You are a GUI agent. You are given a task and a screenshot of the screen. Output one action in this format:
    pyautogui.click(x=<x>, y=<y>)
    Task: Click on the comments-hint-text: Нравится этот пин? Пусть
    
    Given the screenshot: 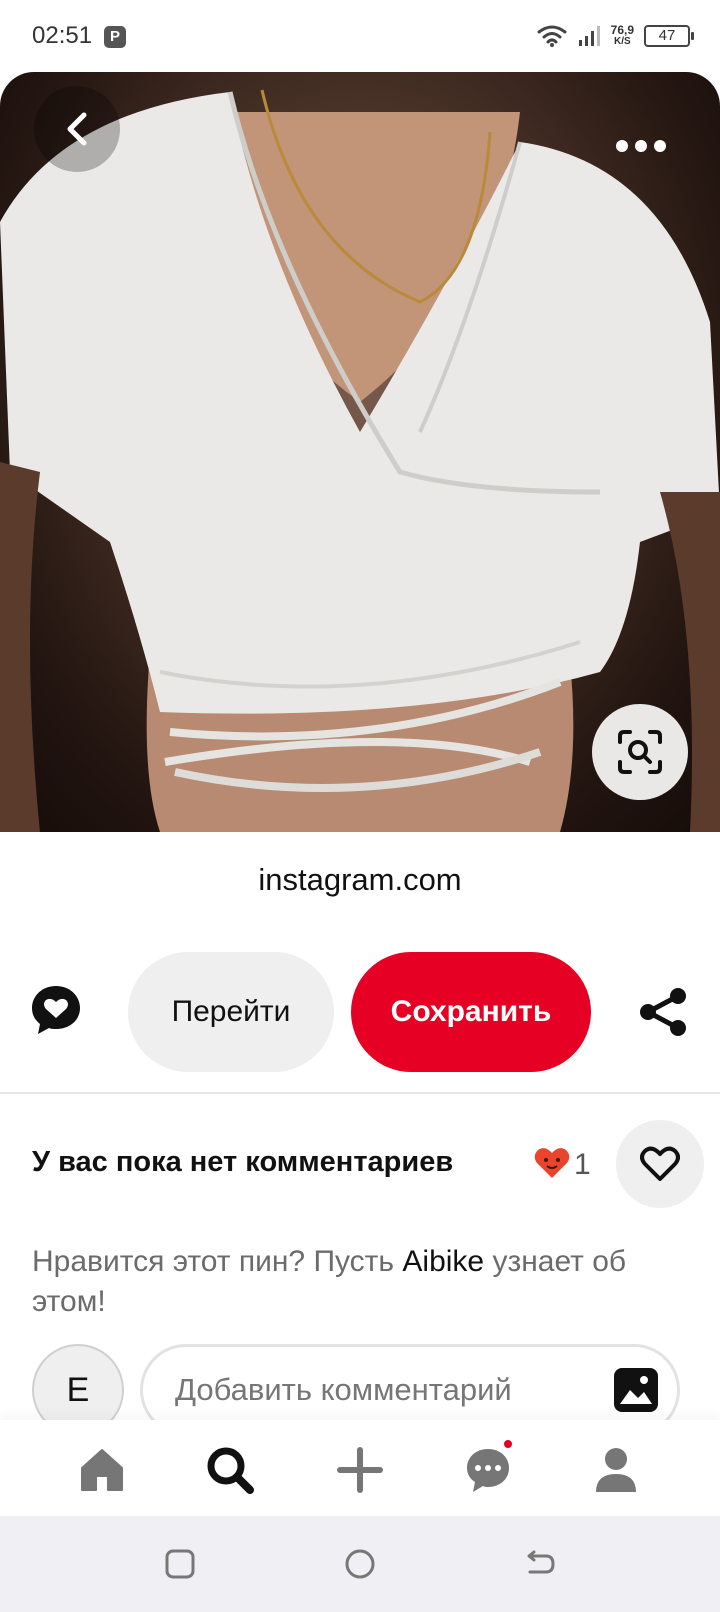 What is the action you would take?
    pyautogui.click(x=217, y=1261)
    